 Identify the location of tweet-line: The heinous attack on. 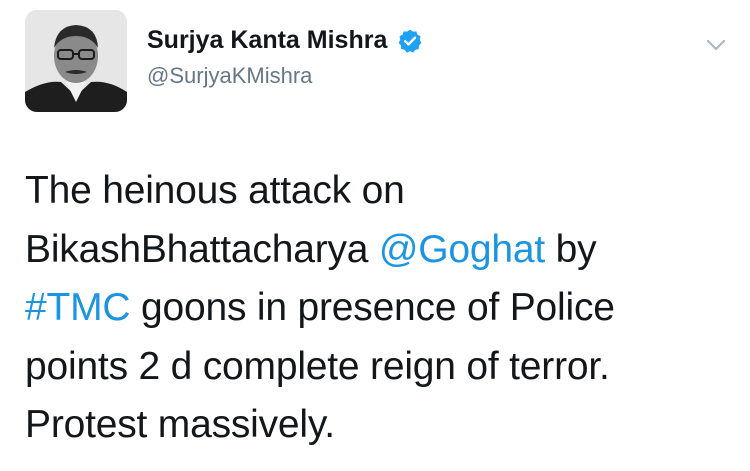
(215, 190).